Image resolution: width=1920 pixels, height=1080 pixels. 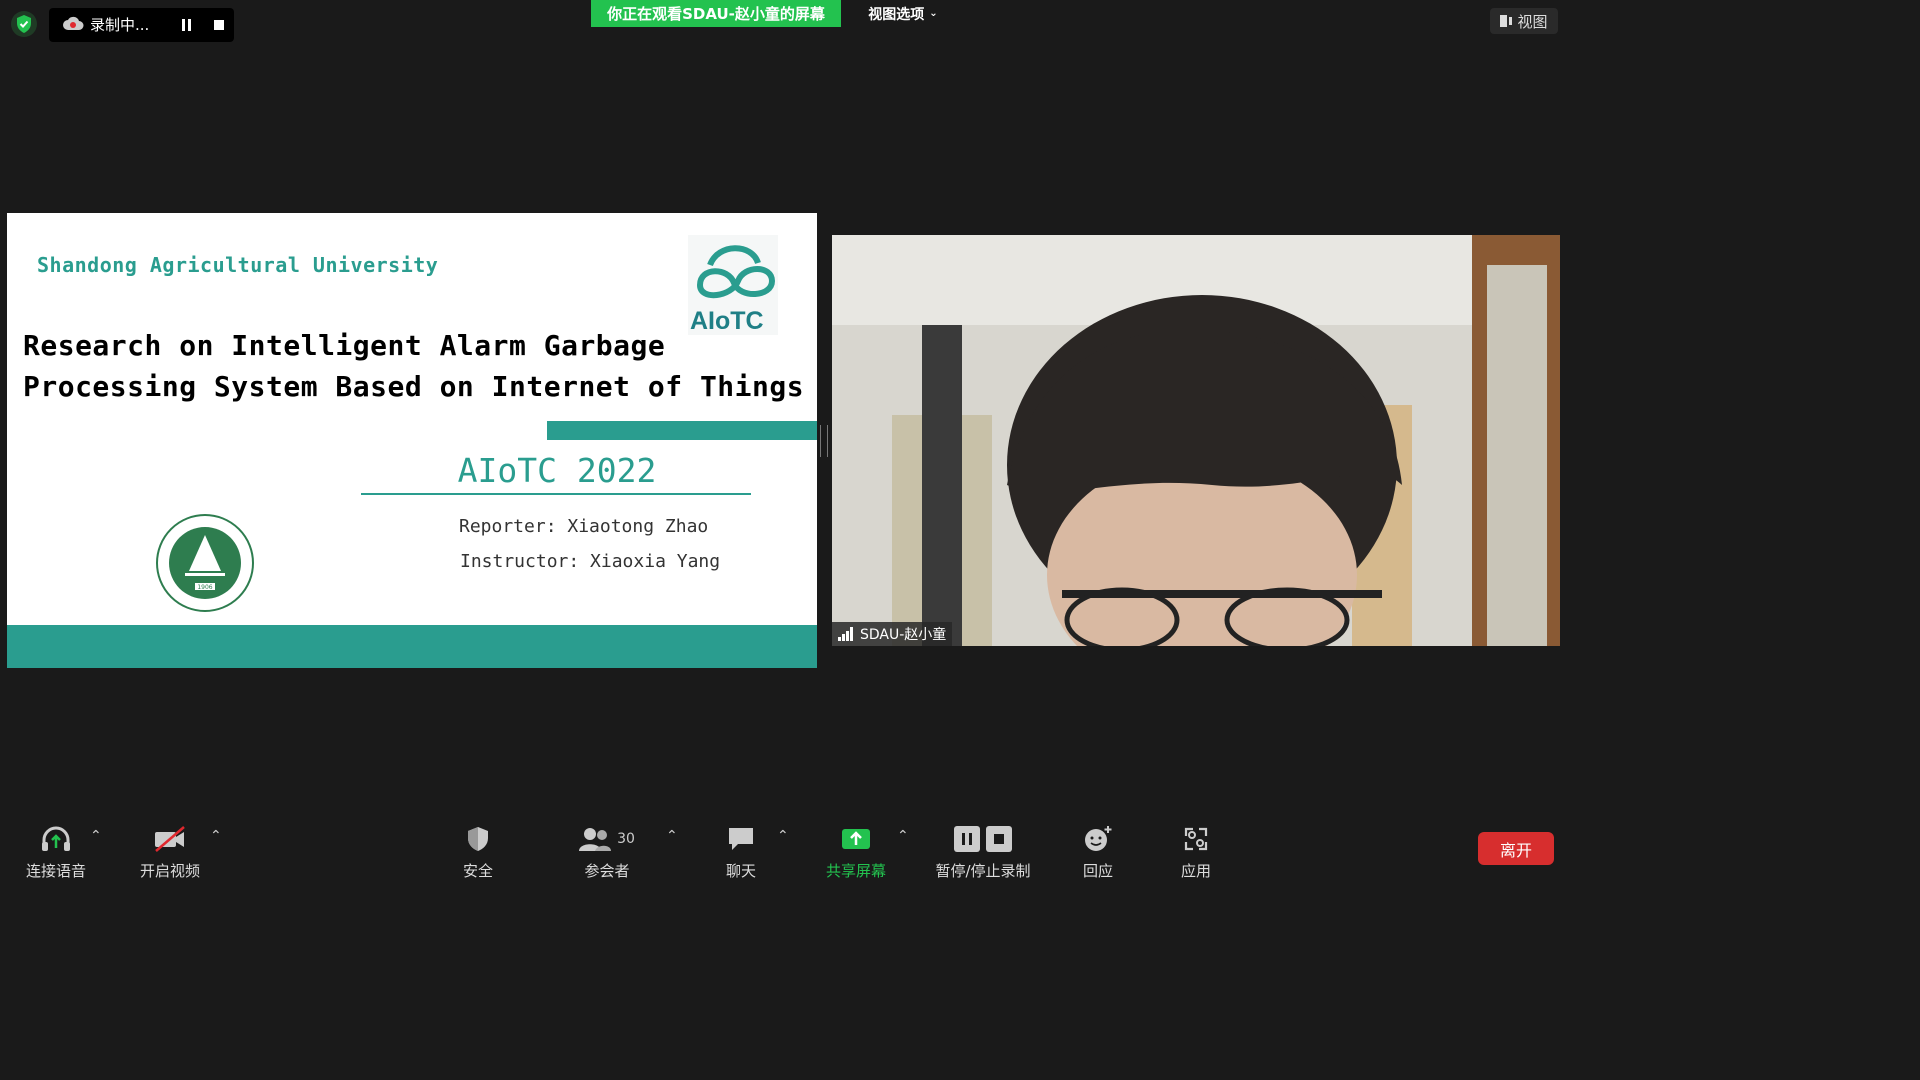 What do you see at coordinates (584, 526) in the screenshot?
I see `reporter-line: Reporter: Xiaotong Zhao` at bounding box center [584, 526].